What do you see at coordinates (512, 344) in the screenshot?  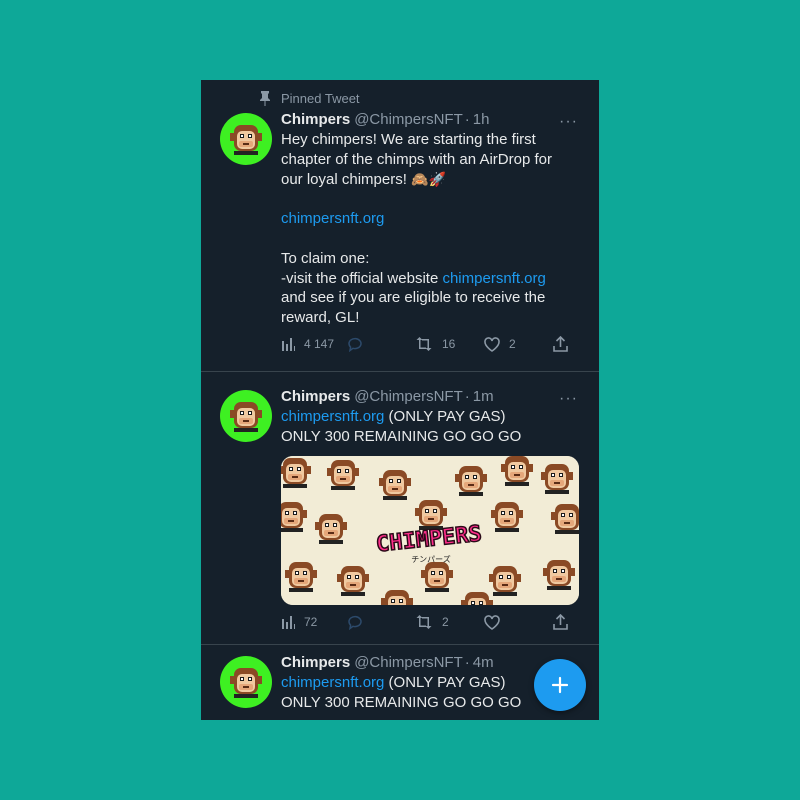 I see `like-count: 2` at bounding box center [512, 344].